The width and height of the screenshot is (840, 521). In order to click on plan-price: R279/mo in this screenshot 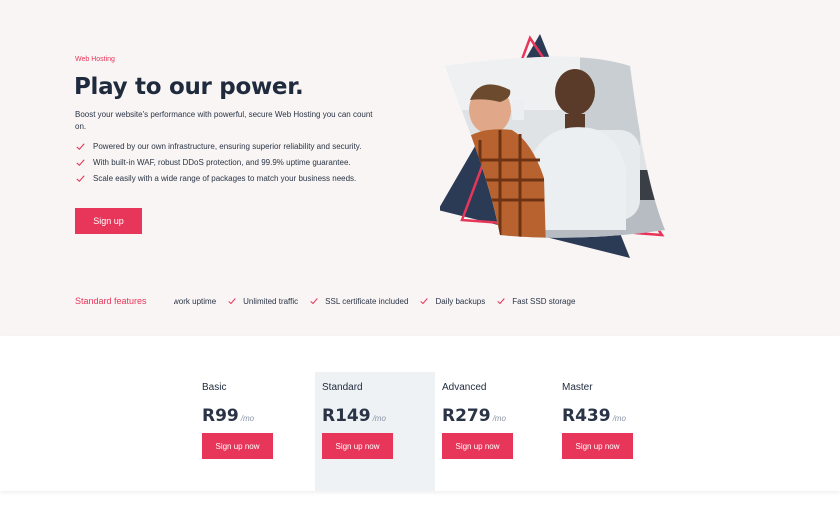, I will do `click(474, 416)`.